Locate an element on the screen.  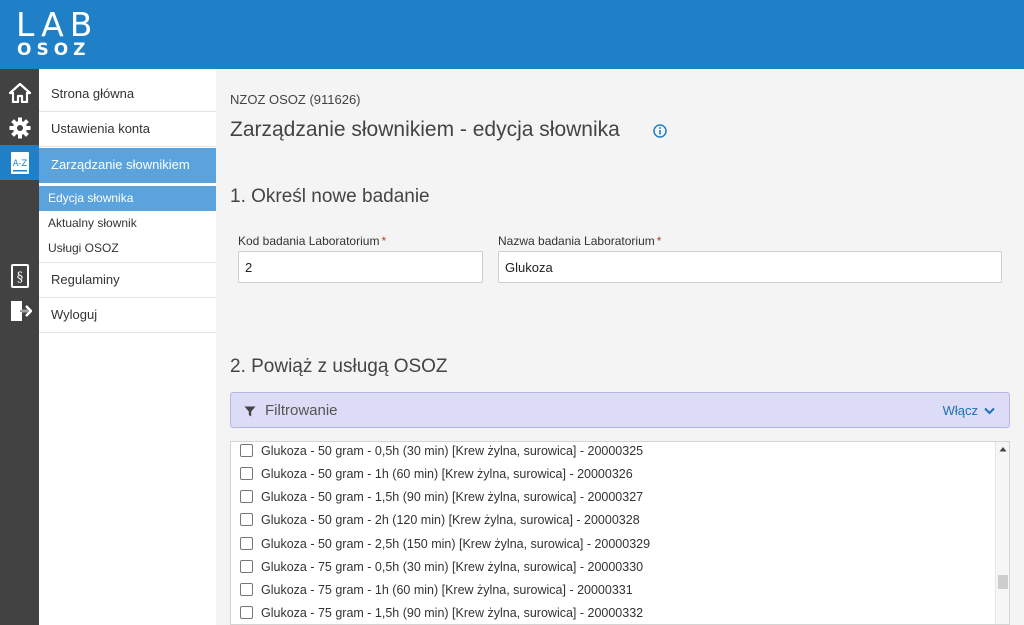
filter-enable-toggle: Włącz is located at coordinates (969, 410).